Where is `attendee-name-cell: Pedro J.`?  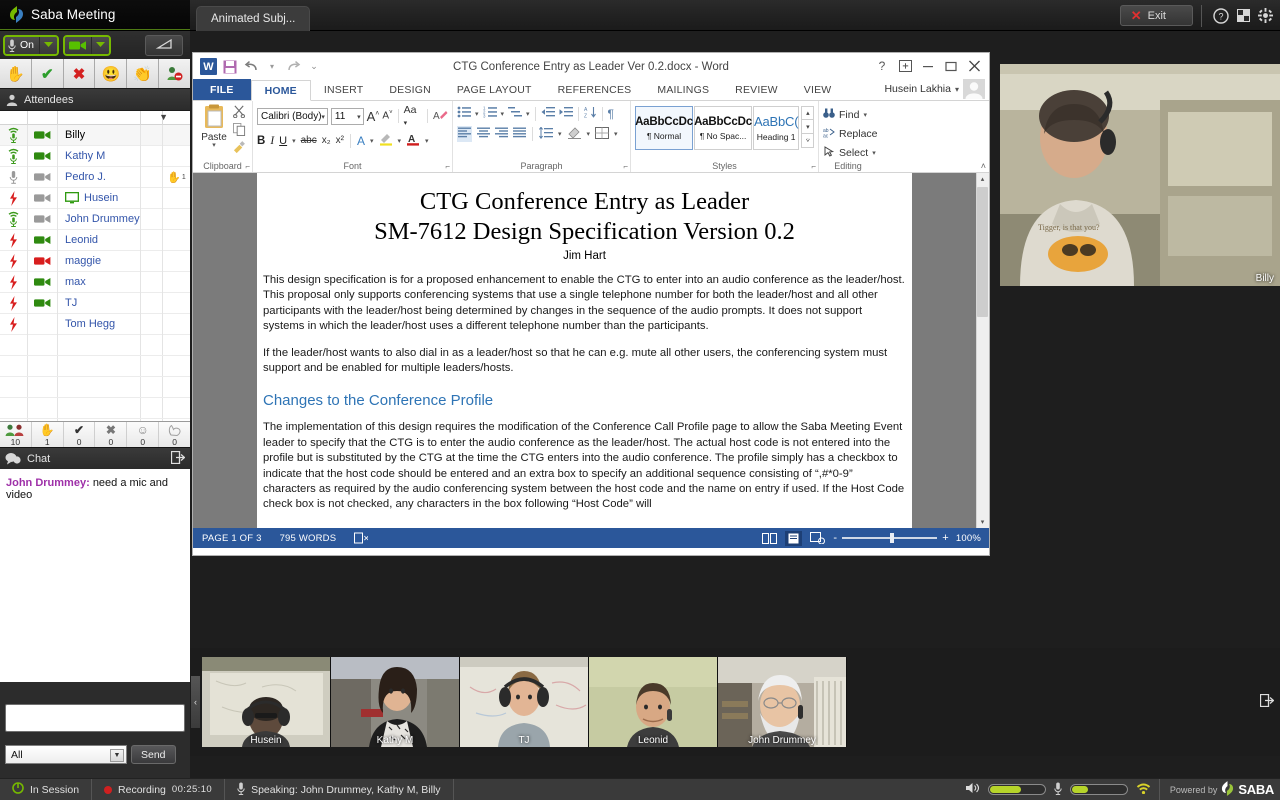
attendee-name-cell: Pedro J. is located at coordinates (99, 177).